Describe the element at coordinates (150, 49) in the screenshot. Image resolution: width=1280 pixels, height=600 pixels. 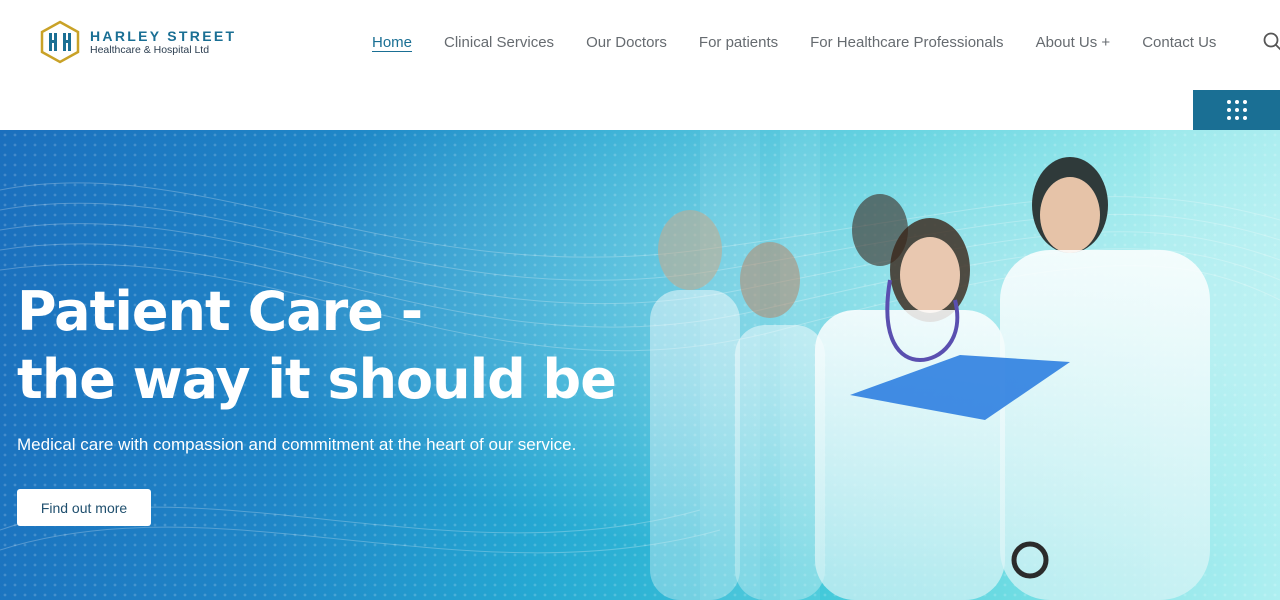
I see `logo-subtitle: Healthcare & Hospital Ltd` at that location.